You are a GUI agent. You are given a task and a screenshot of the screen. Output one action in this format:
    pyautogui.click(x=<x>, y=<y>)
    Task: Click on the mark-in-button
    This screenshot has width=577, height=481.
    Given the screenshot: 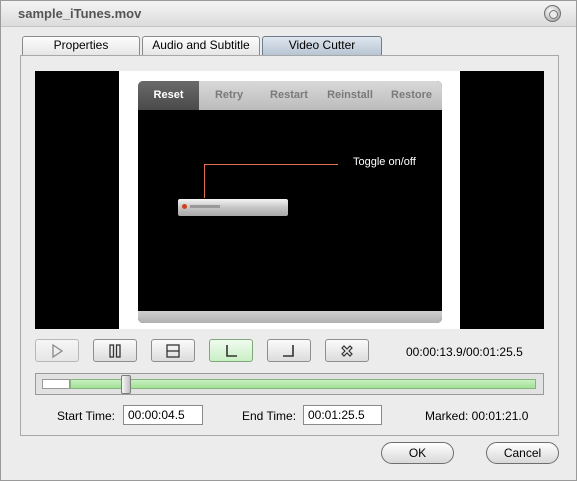 What is the action you would take?
    pyautogui.click(x=231, y=350)
    